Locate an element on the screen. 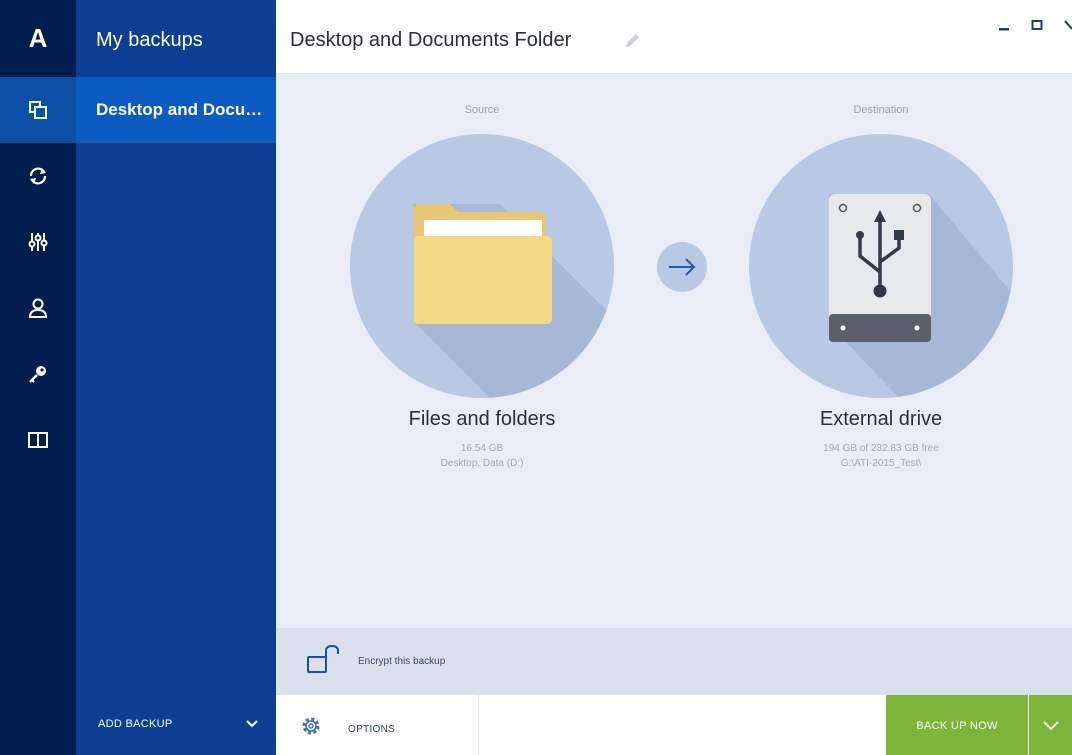 The width and height of the screenshot is (1072, 755). folder-icon is located at coordinates (514, 301).